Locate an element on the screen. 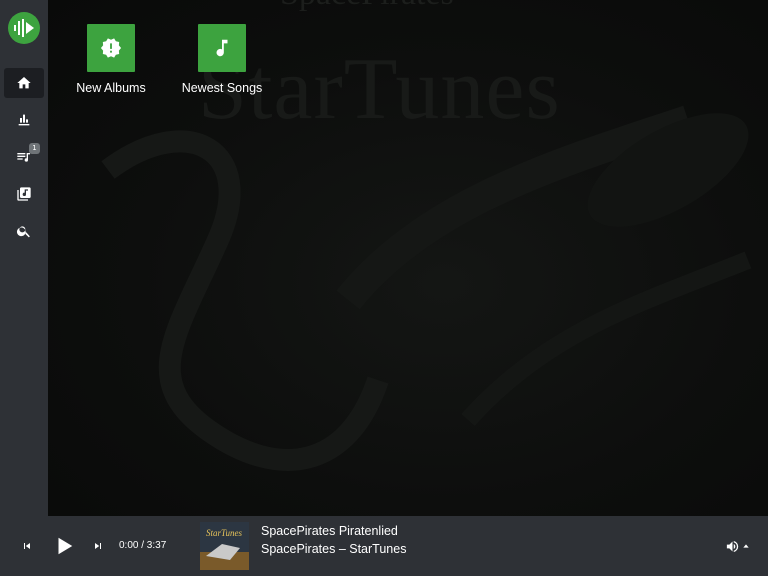  home-icon is located at coordinates (24, 83).